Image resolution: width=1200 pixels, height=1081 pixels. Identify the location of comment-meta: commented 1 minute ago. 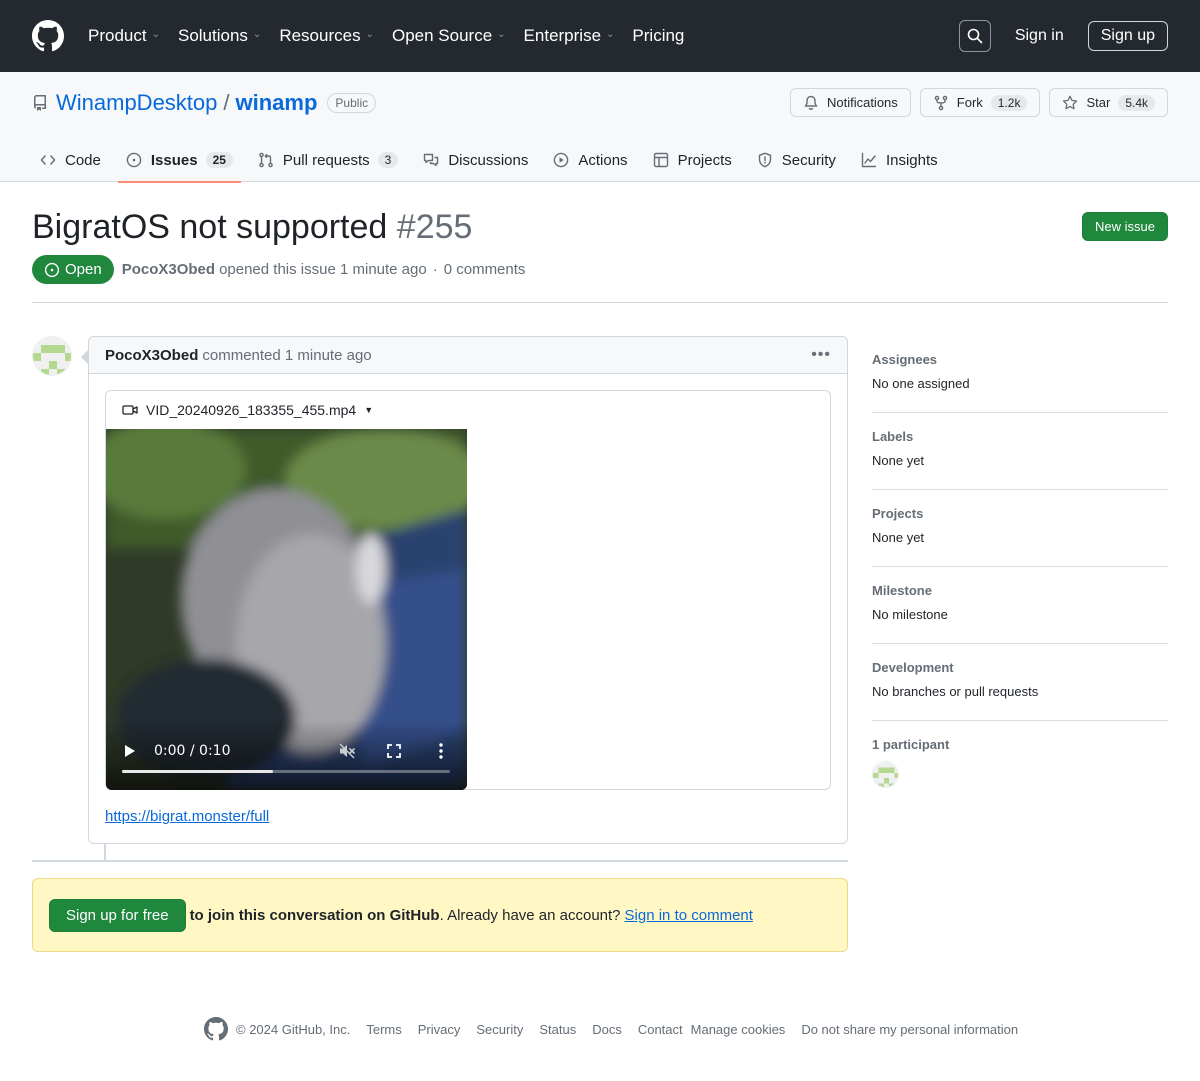
(287, 355).